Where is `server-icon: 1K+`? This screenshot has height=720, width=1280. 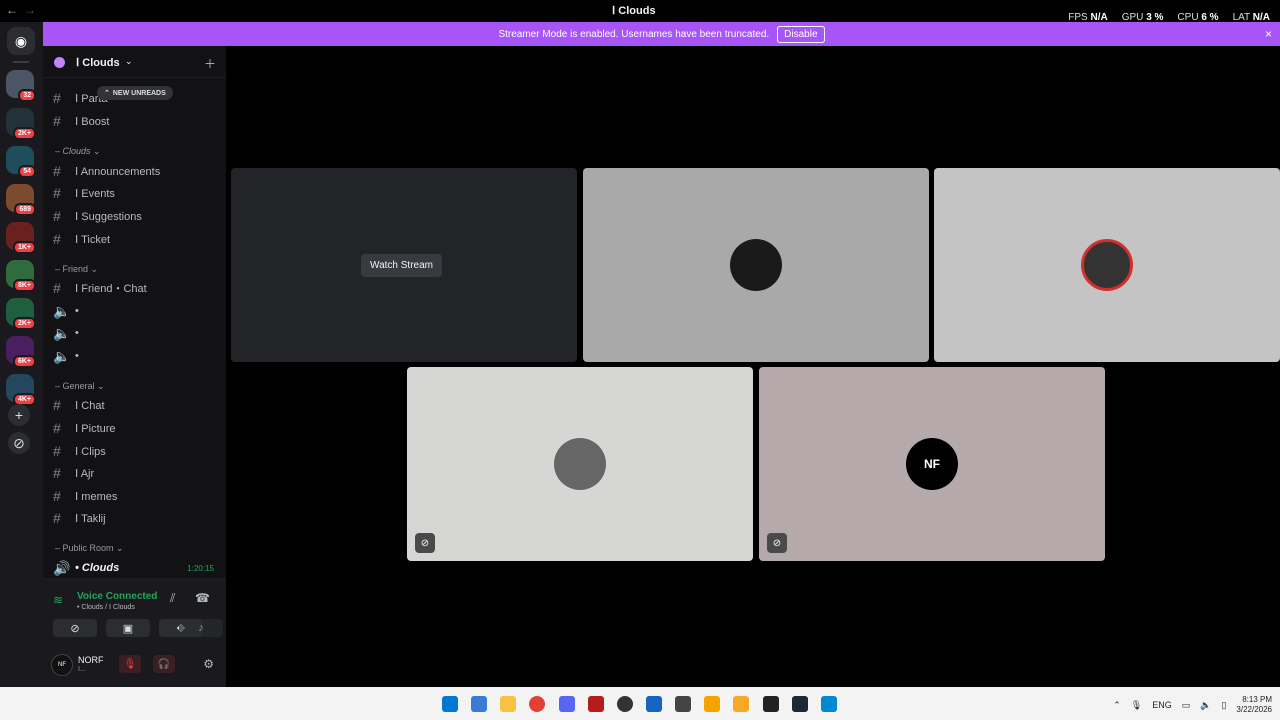 server-icon: 1K+ is located at coordinates (21, 238).